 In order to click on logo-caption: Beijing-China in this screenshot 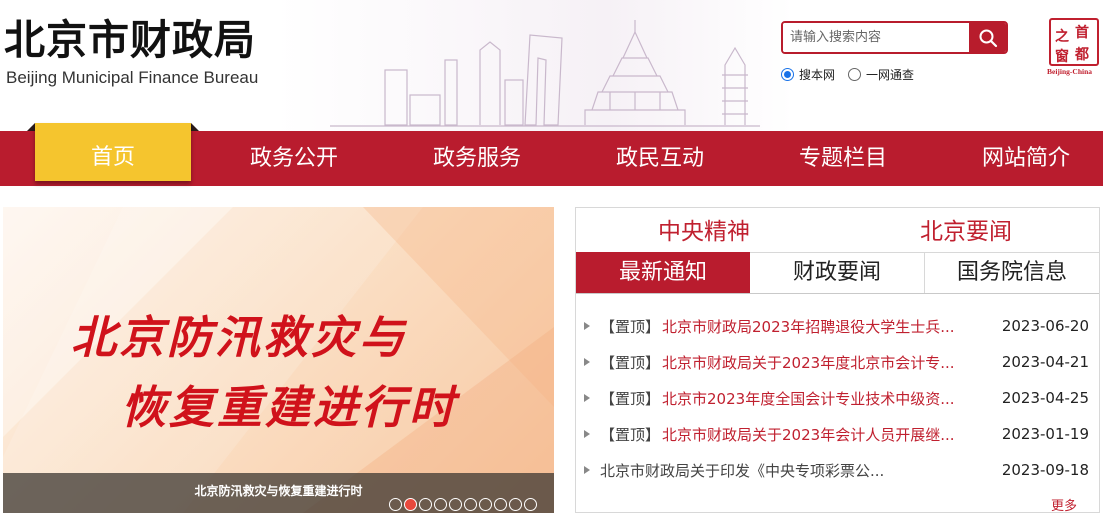, I will do `click(1070, 71)`.